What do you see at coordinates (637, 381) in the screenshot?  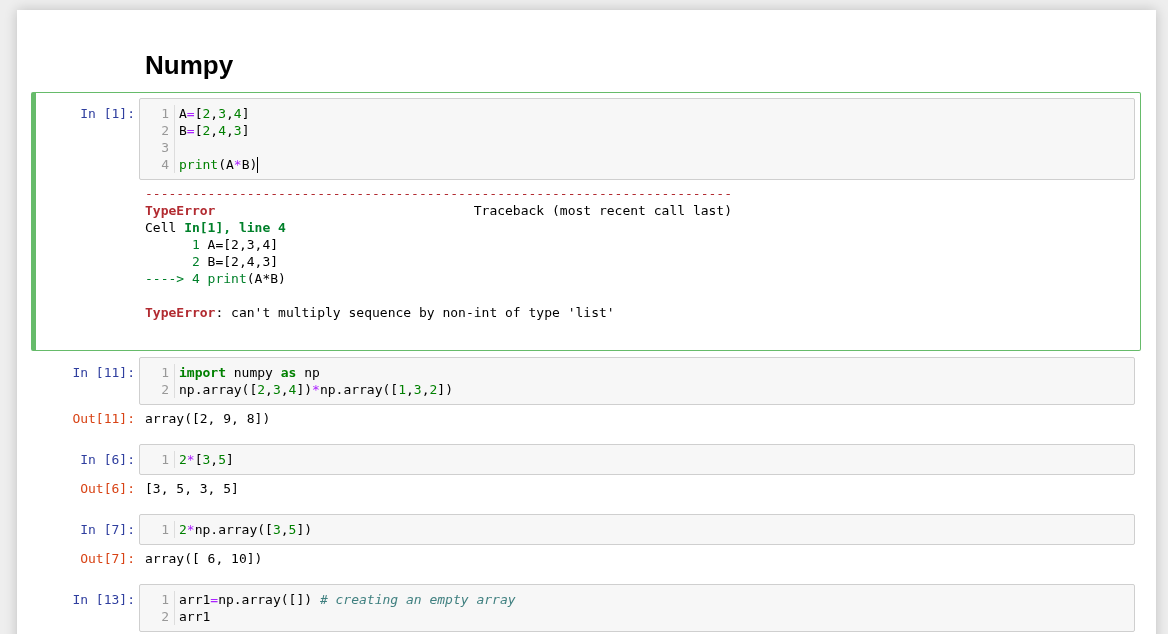 I see `code-input: 1 import numpy as np 2 np.array([2,3,4])*np.array([1,3,2])` at bounding box center [637, 381].